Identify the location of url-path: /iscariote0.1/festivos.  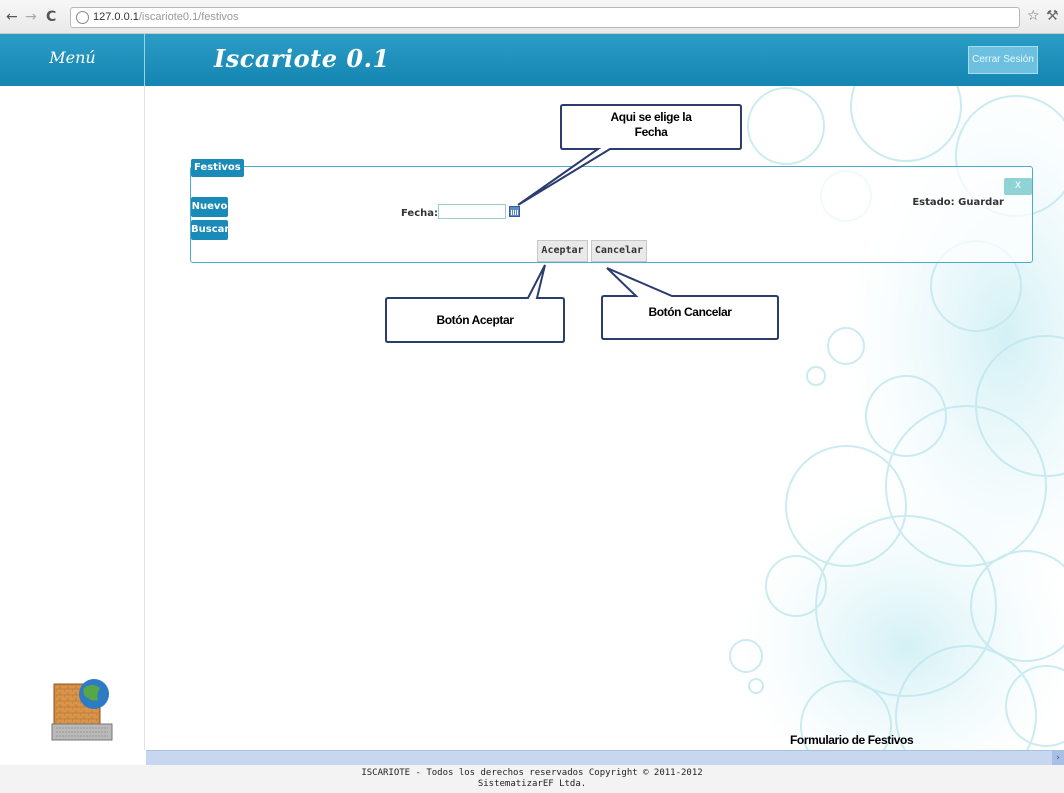
(188, 17).